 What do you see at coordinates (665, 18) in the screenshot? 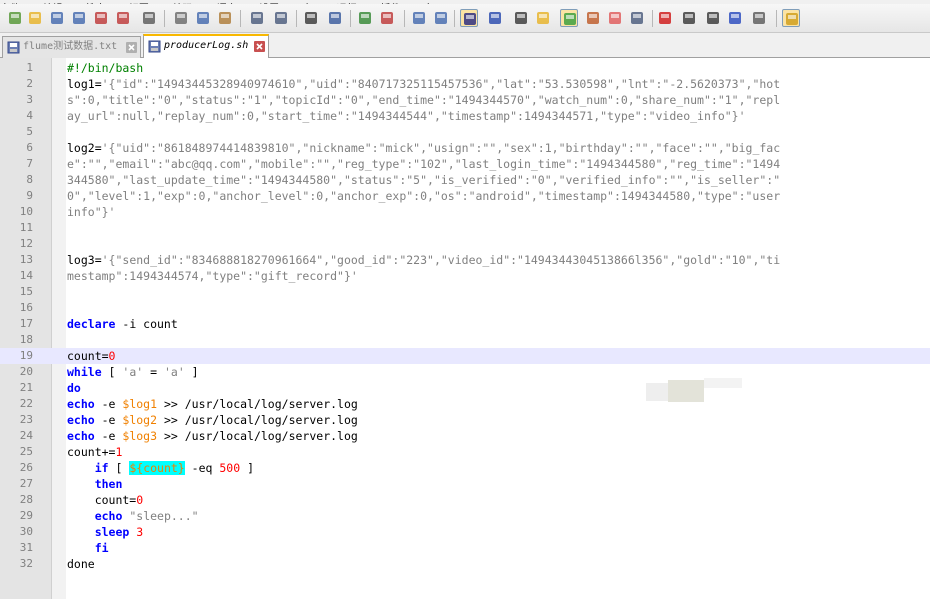
I see `record-macro-icon` at bounding box center [665, 18].